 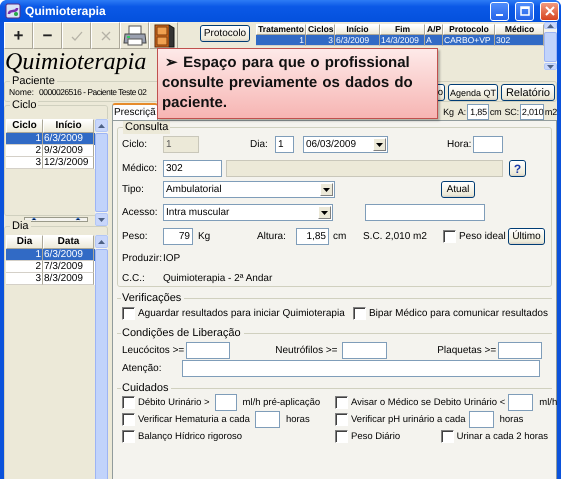 What do you see at coordinates (307, 350) in the screenshot?
I see `field-label: Neutrófilos >=` at bounding box center [307, 350].